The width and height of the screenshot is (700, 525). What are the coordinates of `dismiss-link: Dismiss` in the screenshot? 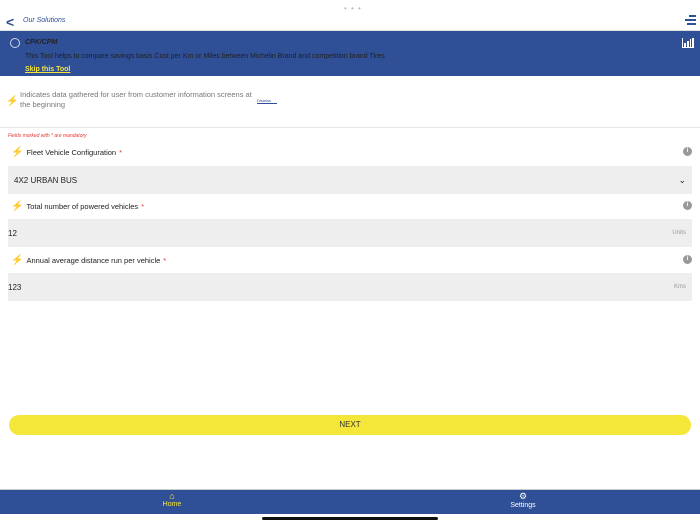 It's located at (267, 101).